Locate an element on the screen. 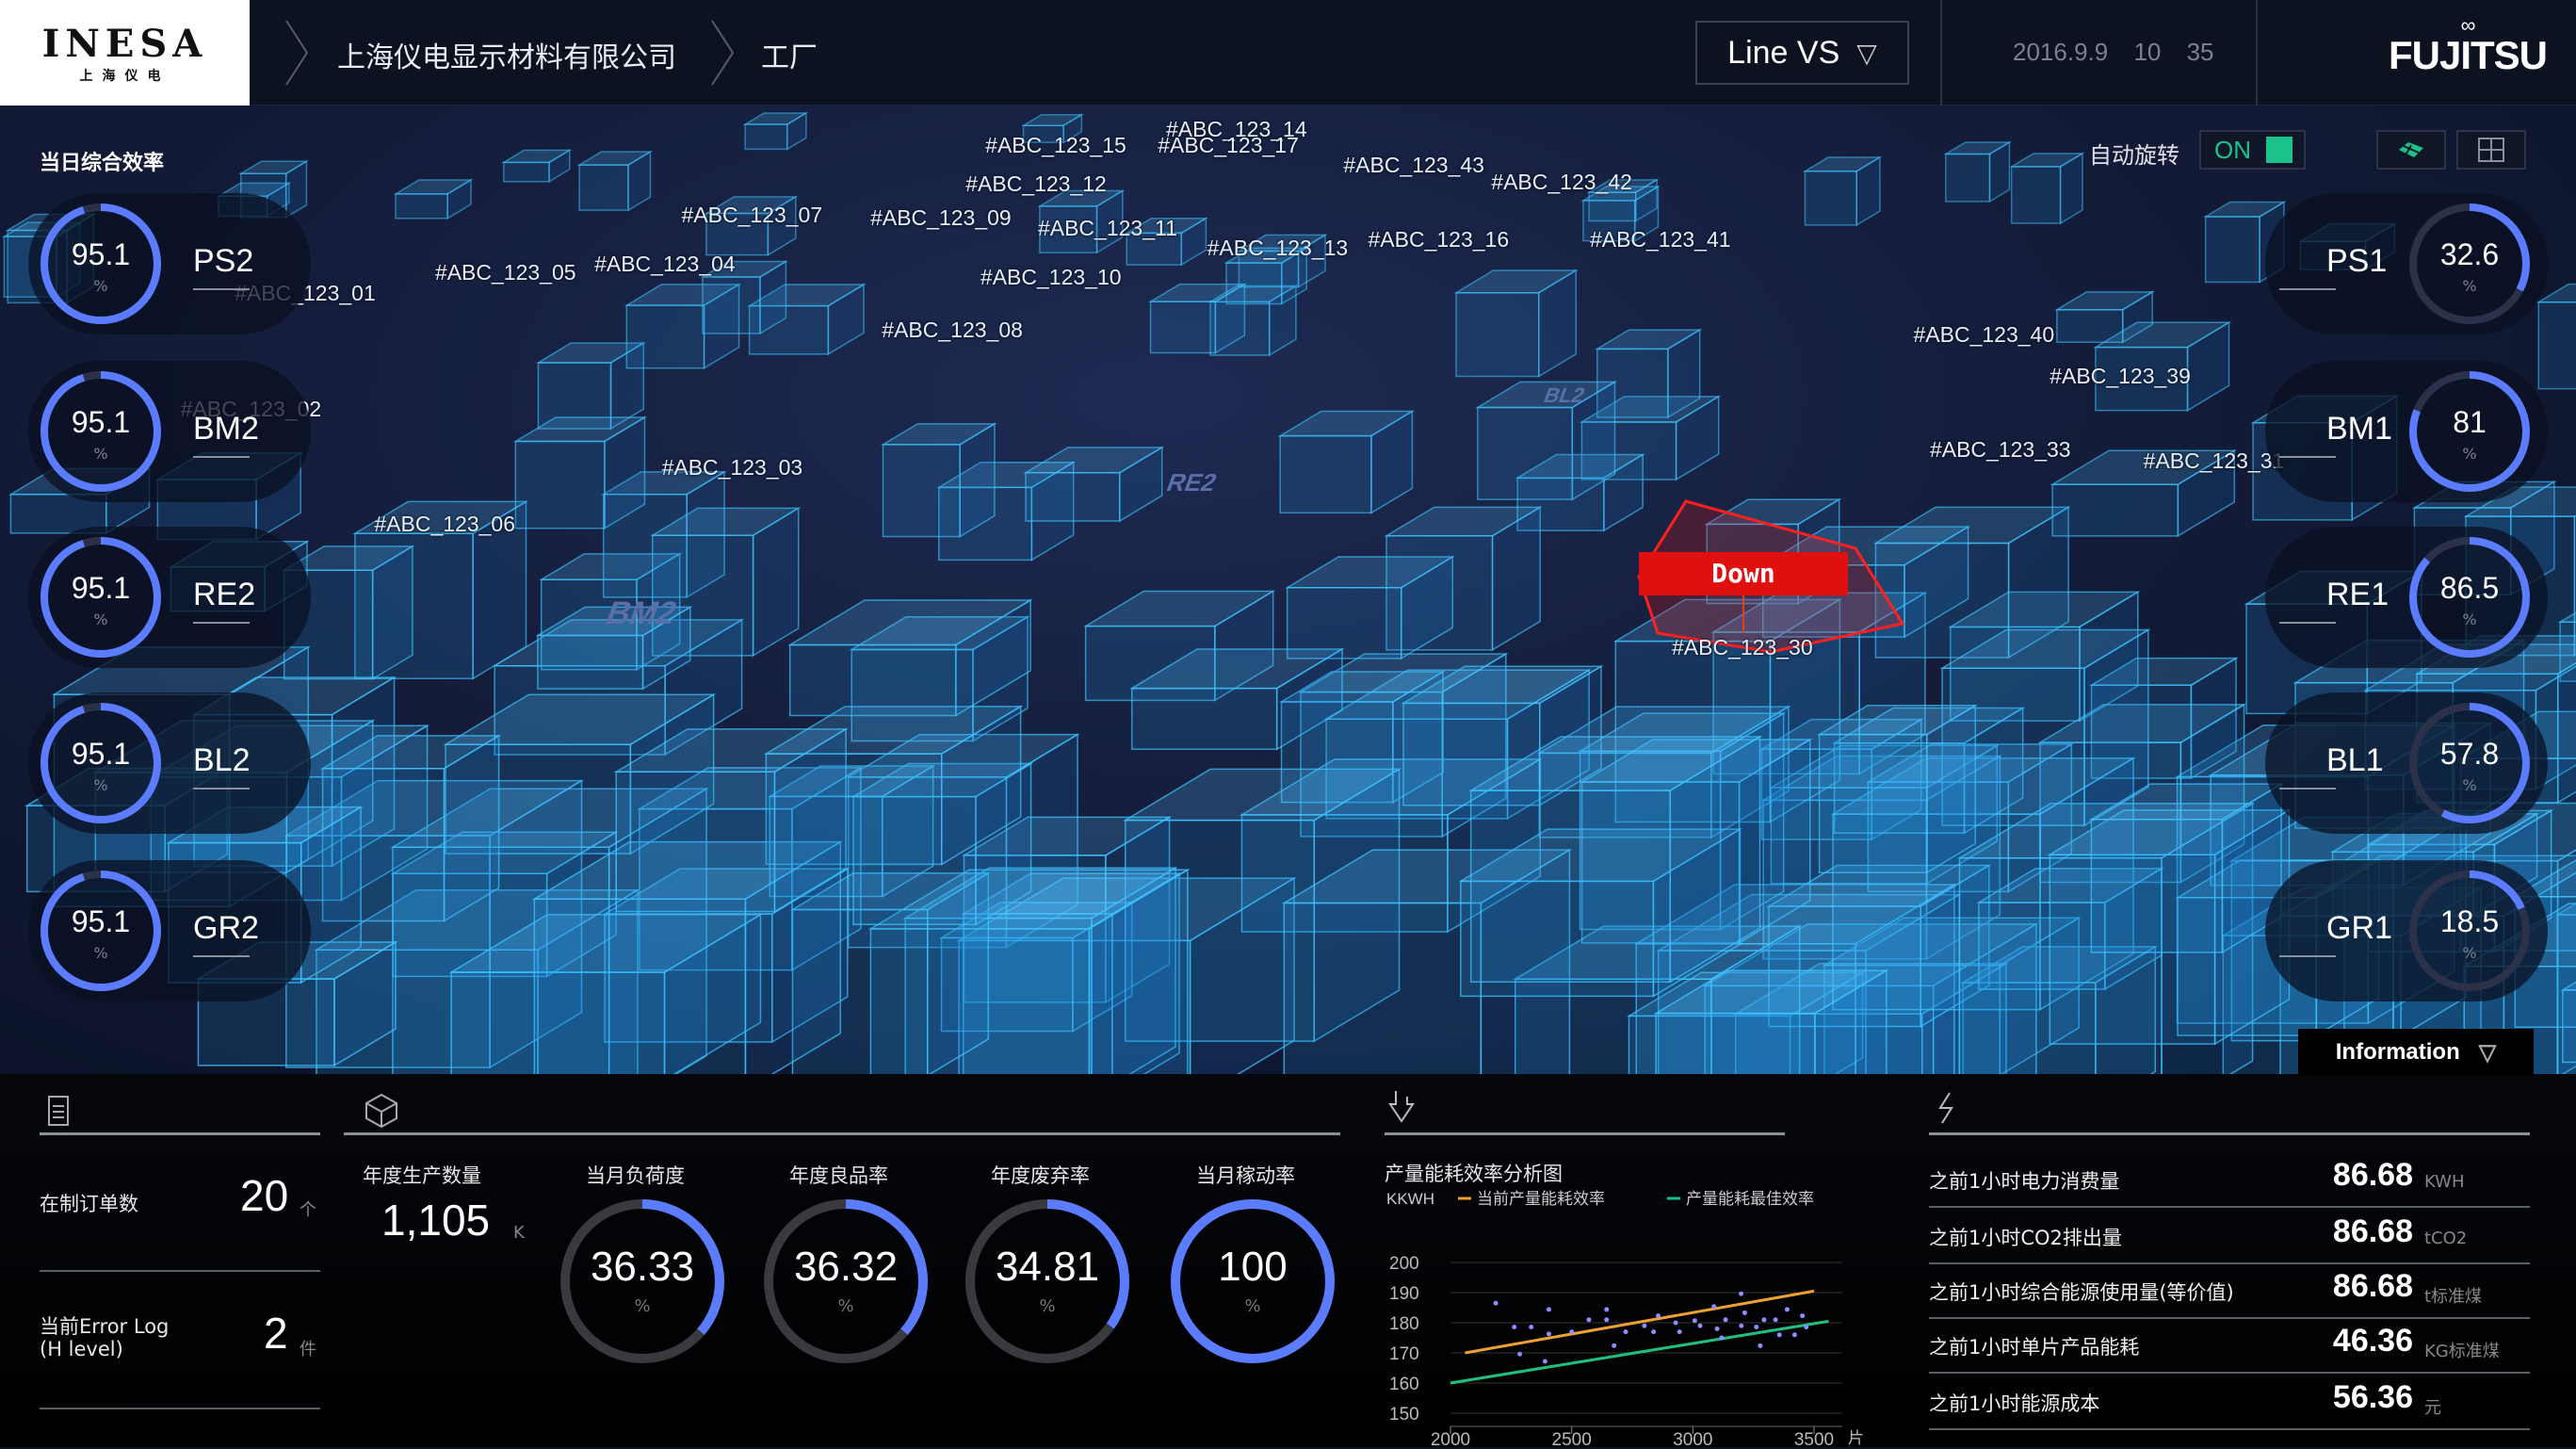 The image size is (2576, 1449). equipment-tag: #ABC_123_33 is located at coordinates (2000, 450).